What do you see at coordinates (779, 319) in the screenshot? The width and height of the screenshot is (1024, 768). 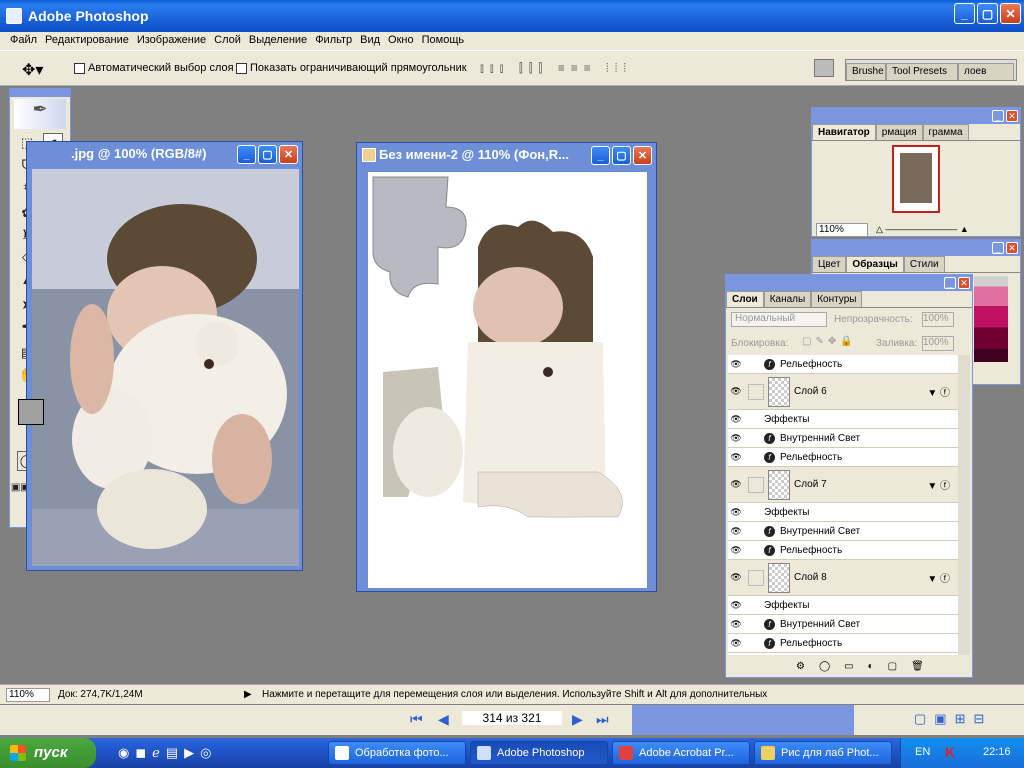 I see `blend-mode-select: Нормальный` at bounding box center [779, 319].